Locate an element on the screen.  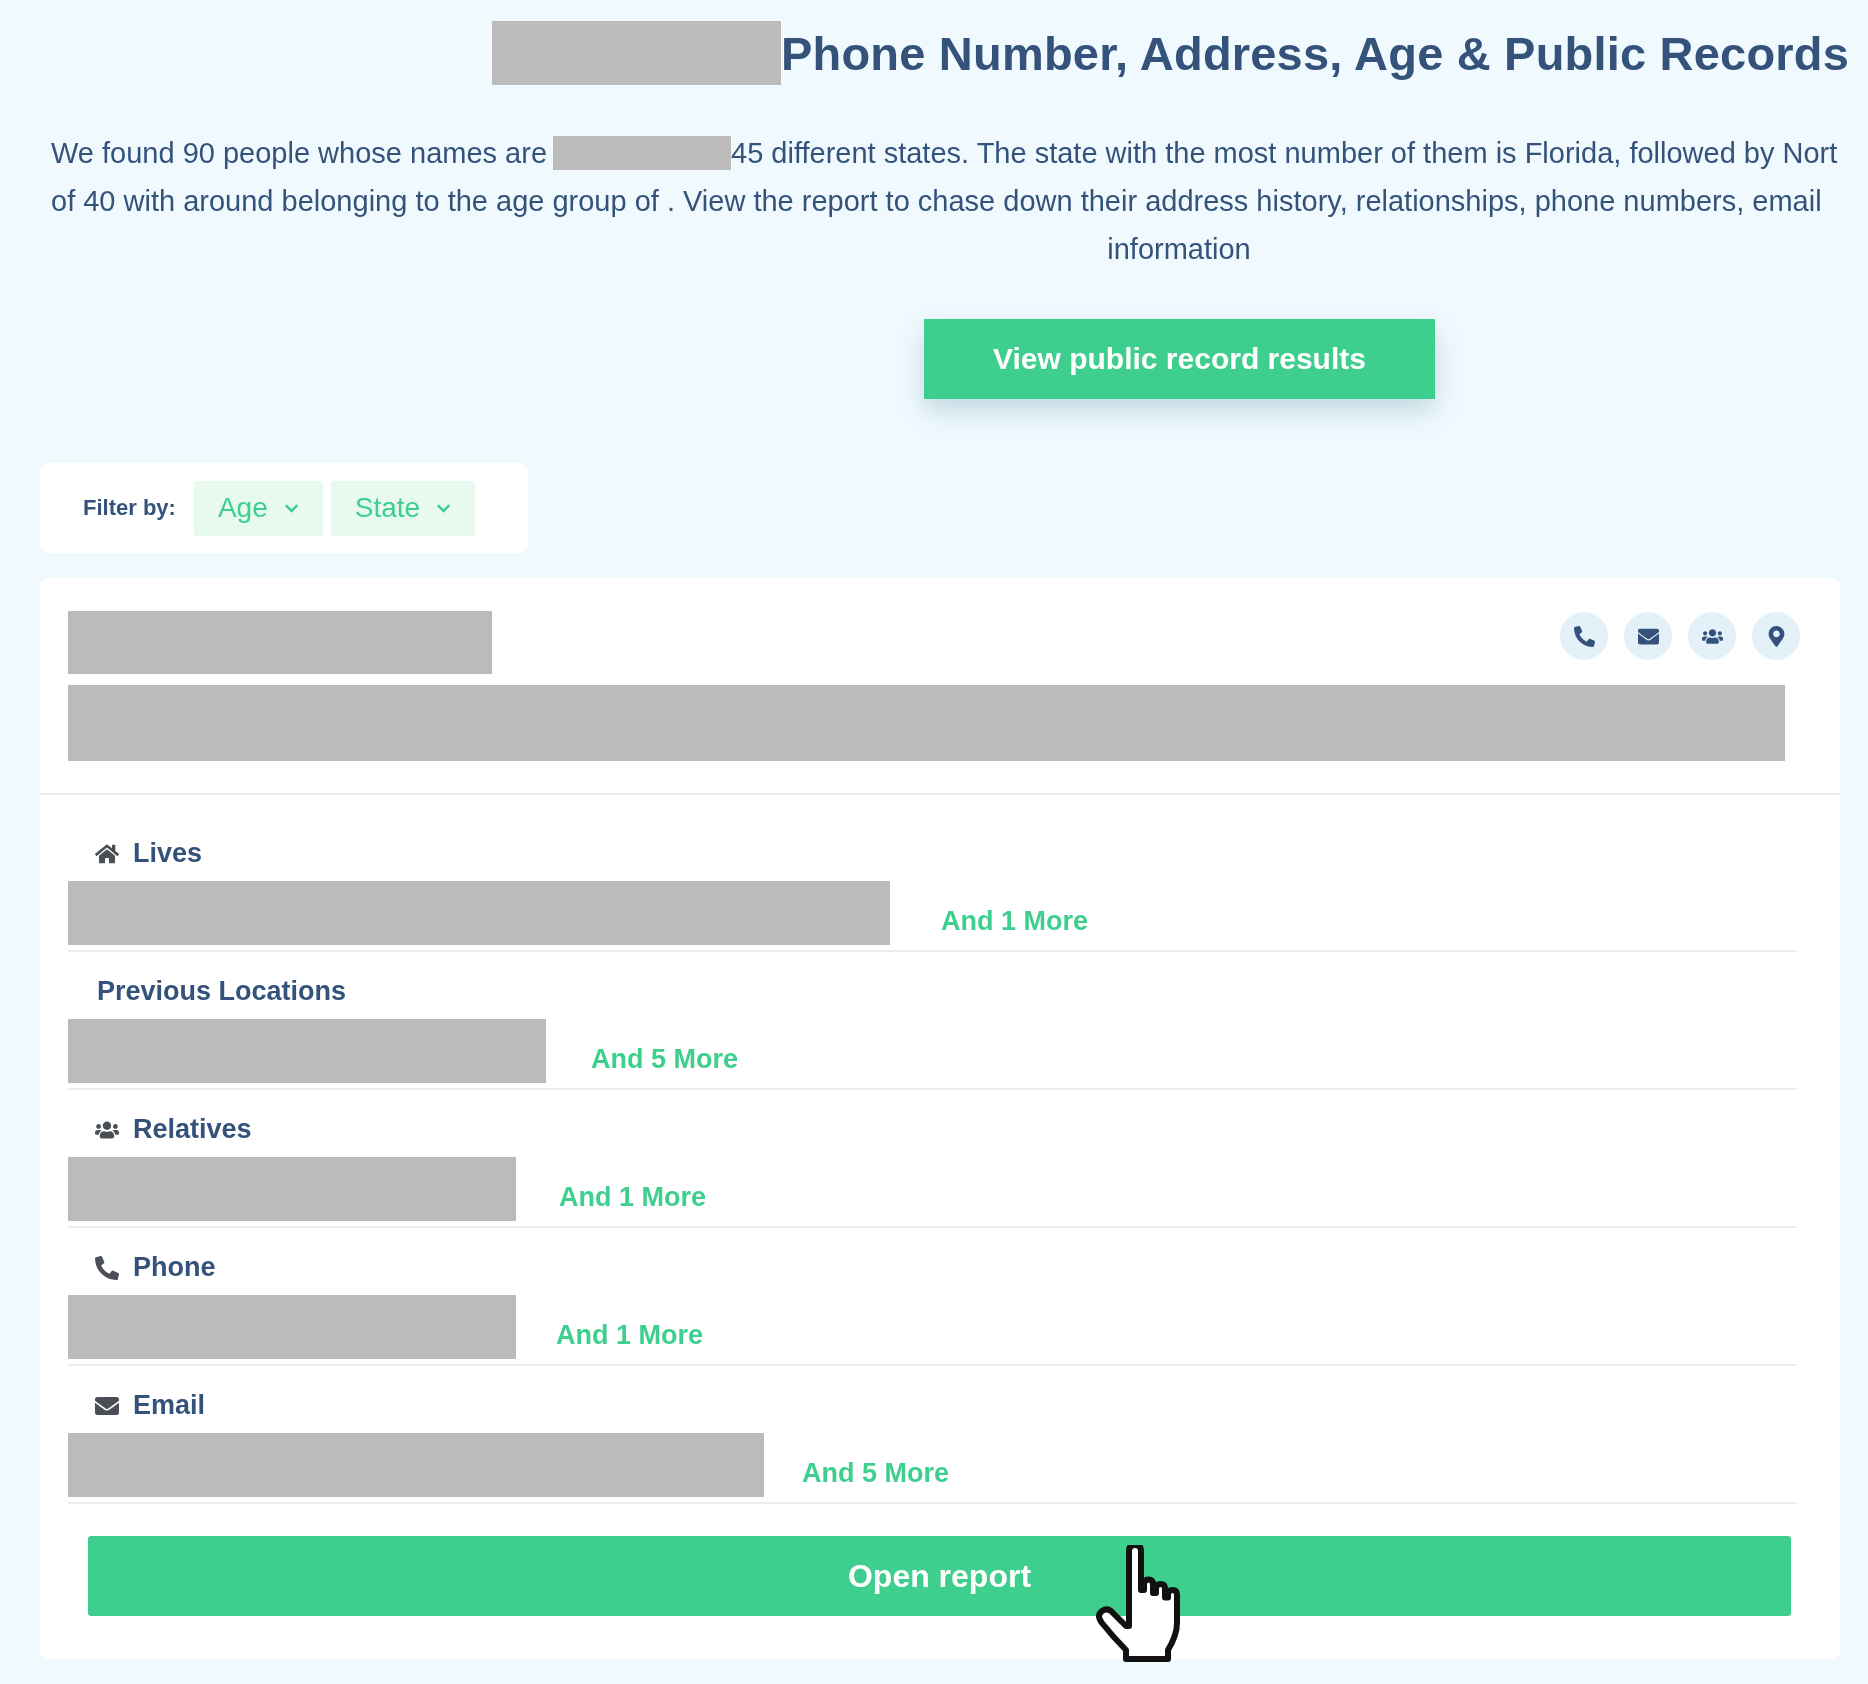
section-label: Phone is located at coordinates (174, 1267).